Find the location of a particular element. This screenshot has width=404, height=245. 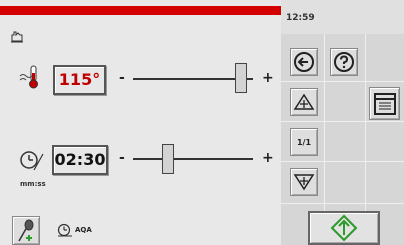

scroll-down-button is located at coordinates (304, 182).